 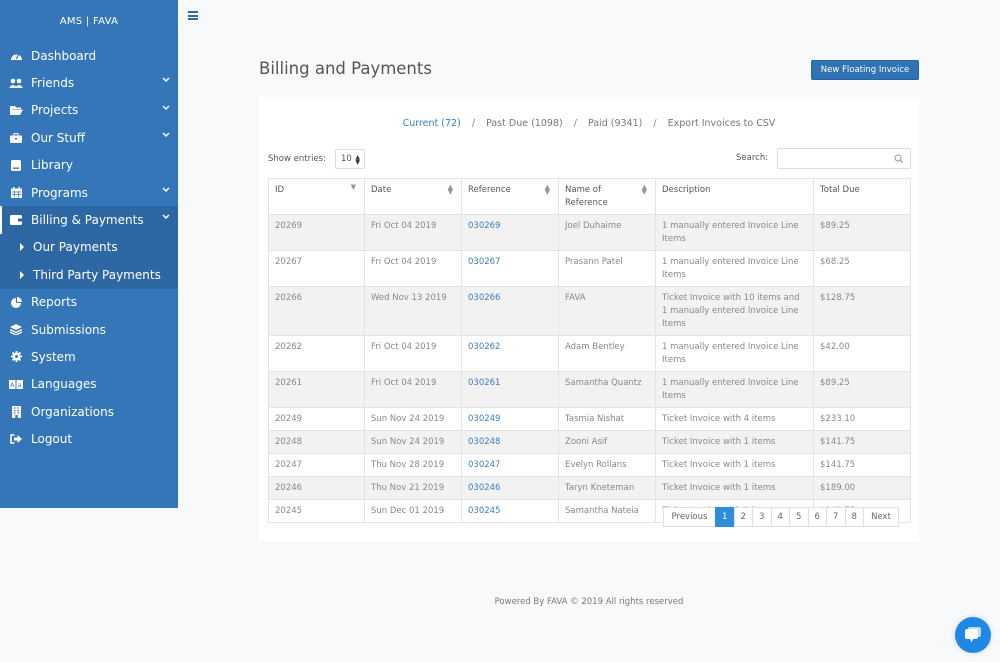 What do you see at coordinates (484, 226) in the screenshot?
I see `reference-link: 030269` at bounding box center [484, 226].